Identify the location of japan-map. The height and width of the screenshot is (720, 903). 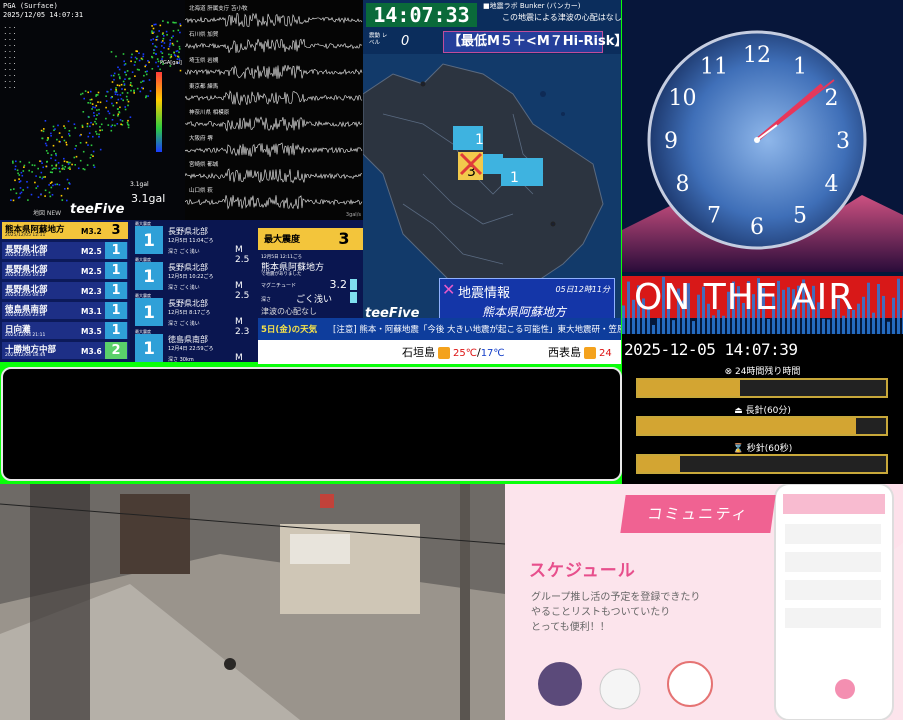
(96, 111).